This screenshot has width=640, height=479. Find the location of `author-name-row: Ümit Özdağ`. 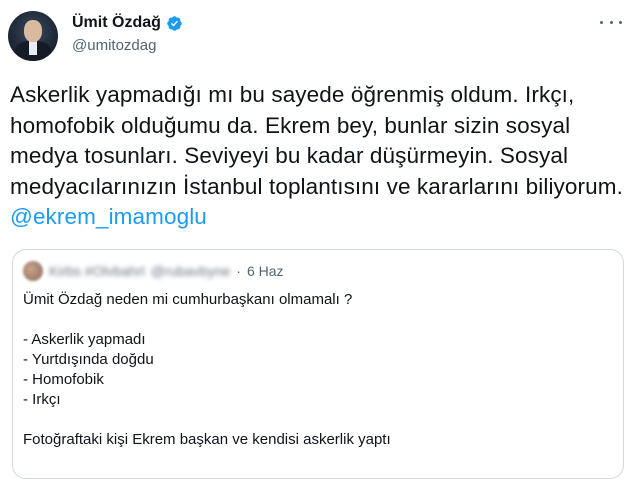

author-name-row: Ümit Özdağ is located at coordinates (127, 23).